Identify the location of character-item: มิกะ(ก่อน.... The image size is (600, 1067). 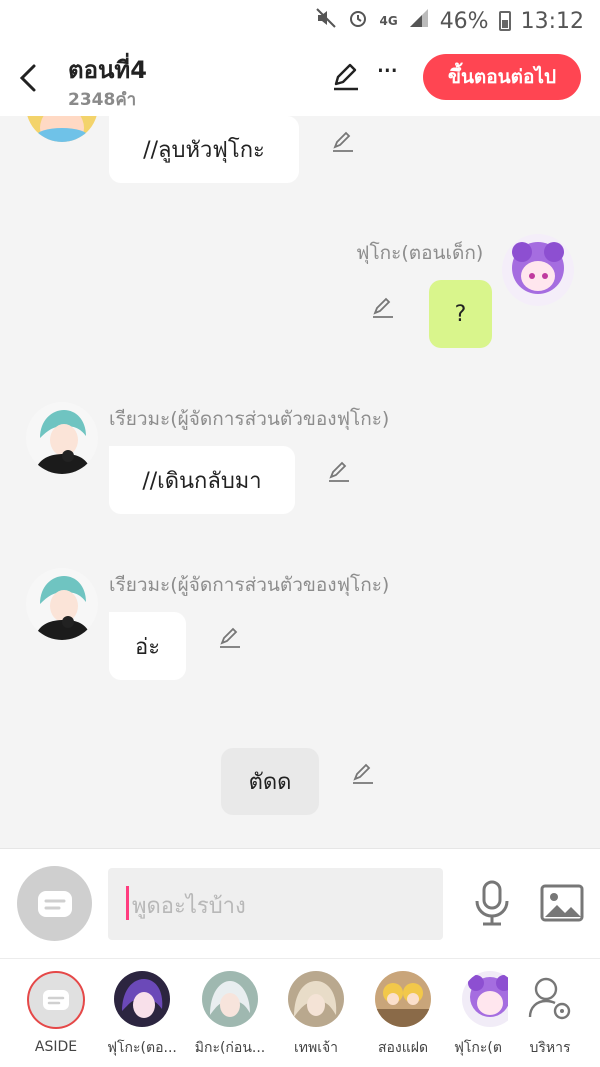
(230, 1015).